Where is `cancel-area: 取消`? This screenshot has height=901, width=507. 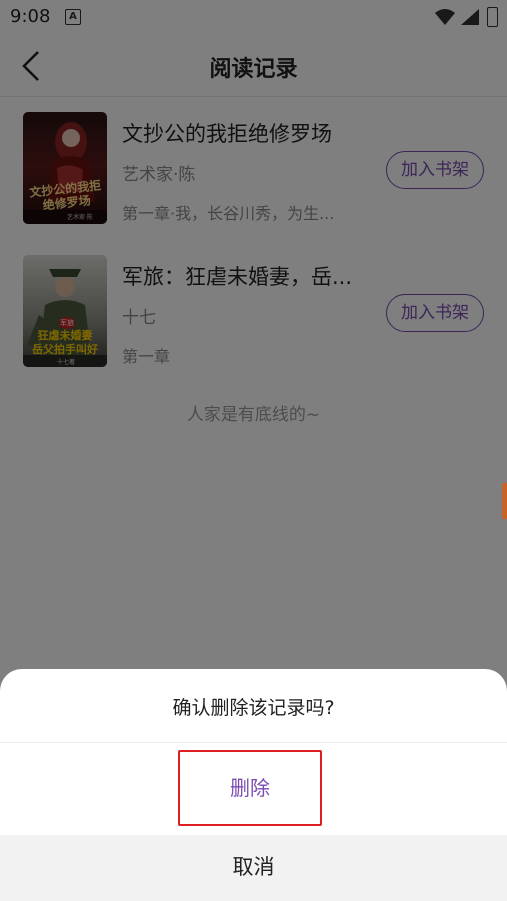 cancel-area: 取消 is located at coordinates (253, 868).